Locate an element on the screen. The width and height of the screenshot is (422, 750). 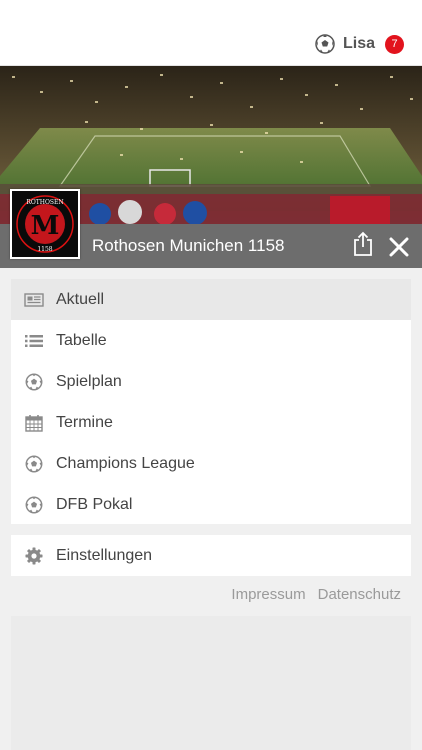
club-logo: ROTHOSEN M 1158 is located at coordinates (45, 224).